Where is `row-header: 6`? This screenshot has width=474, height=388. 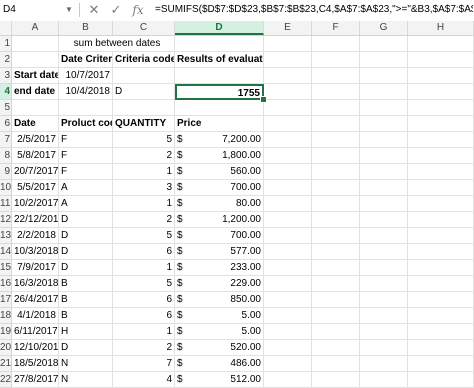
row-header: 6 is located at coordinates (6, 124).